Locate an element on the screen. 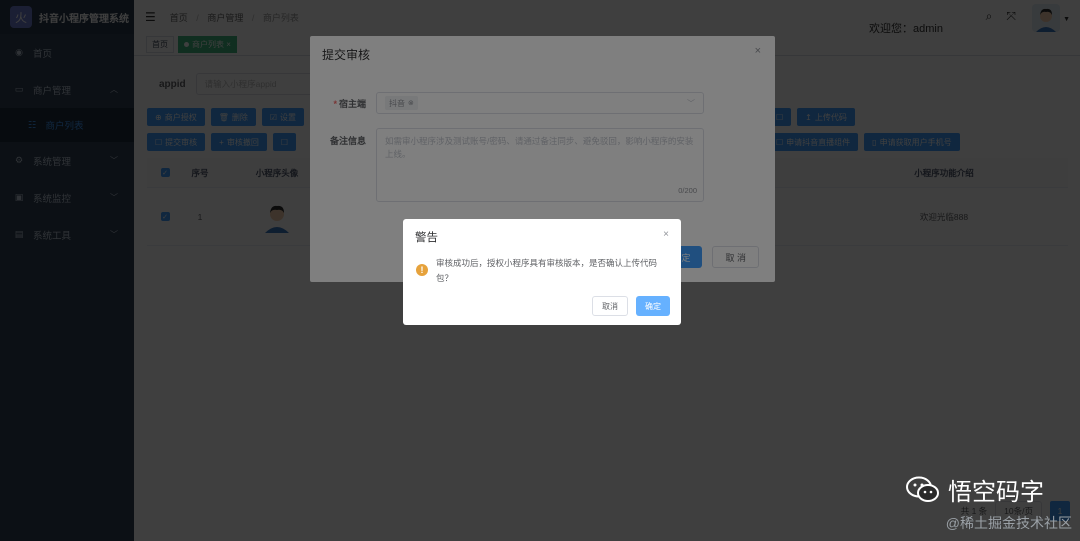 The height and width of the screenshot is (541, 1080). warning-icon: ! is located at coordinates (422, 270).